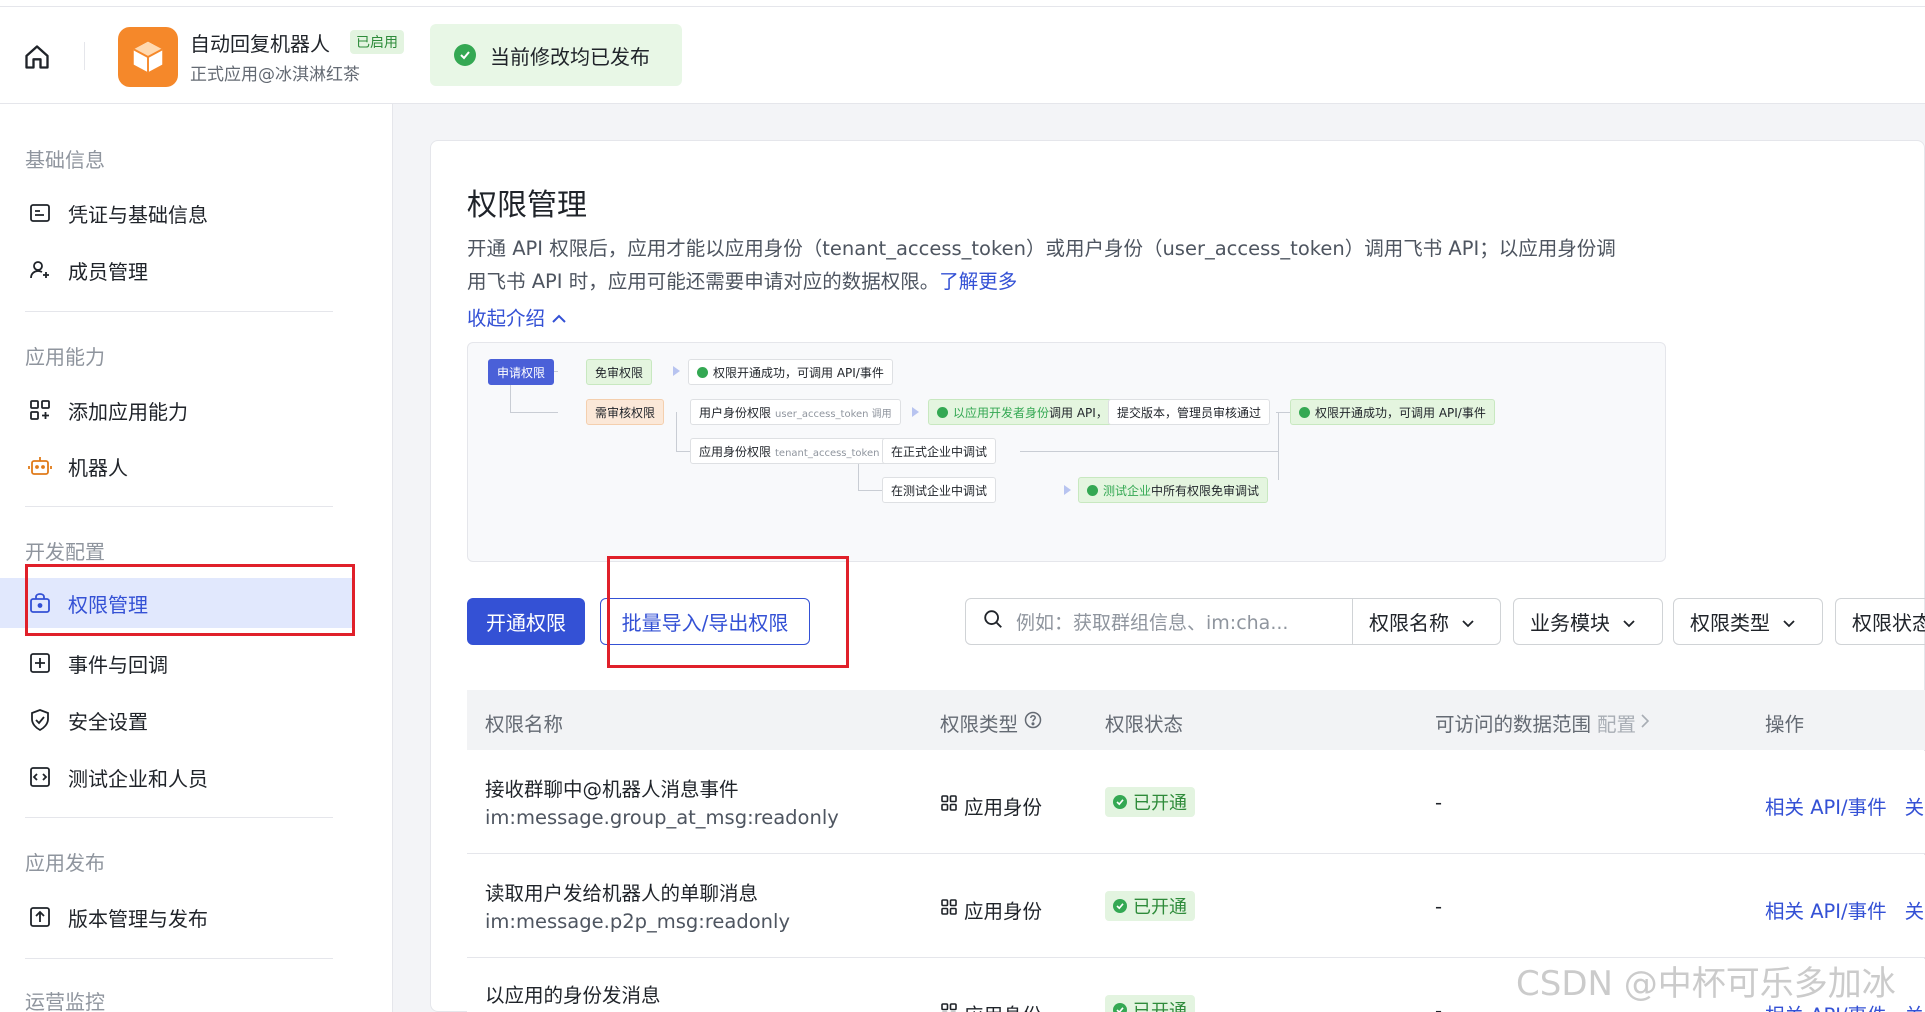 This screenshot has height=1012, width=1925. What do you see at coordinates (1880, 621) in the screenshot?
I see `filter-status-select: 权限状态` at bounding box center [1880, 621].